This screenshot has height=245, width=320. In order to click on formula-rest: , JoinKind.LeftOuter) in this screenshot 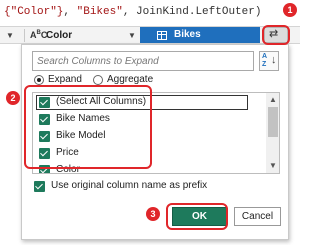, I will do `click(192, 12)`.